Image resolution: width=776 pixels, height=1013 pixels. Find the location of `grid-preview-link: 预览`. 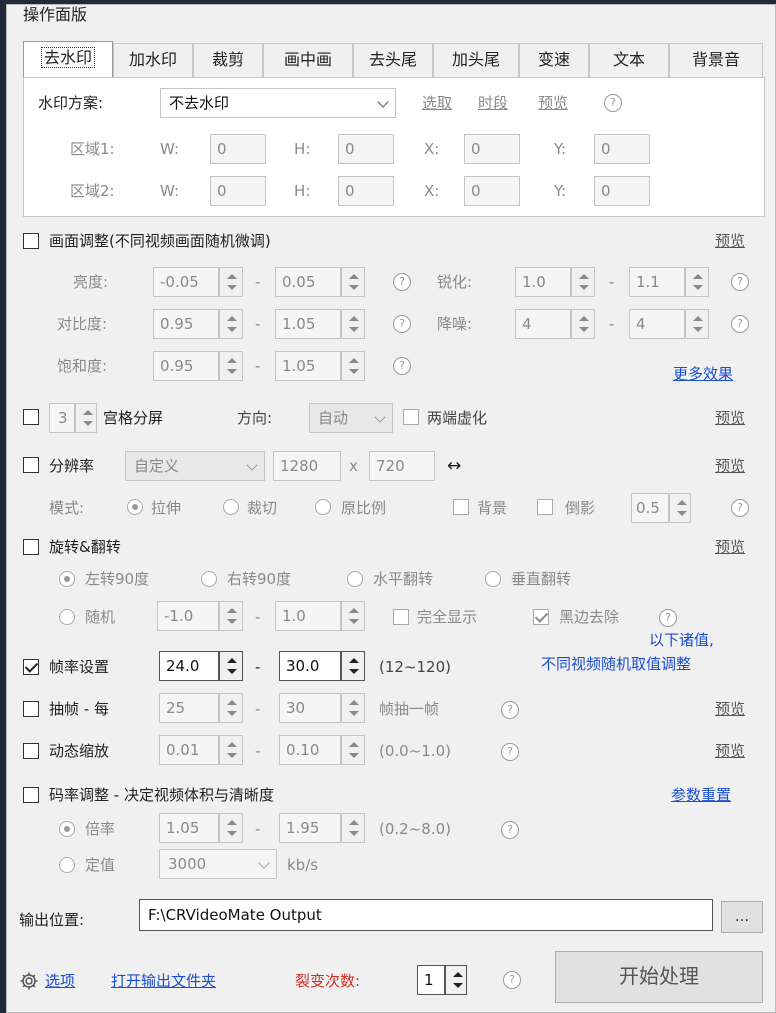

grid-preview-link: 预览 is located at coordinates (730, 418).